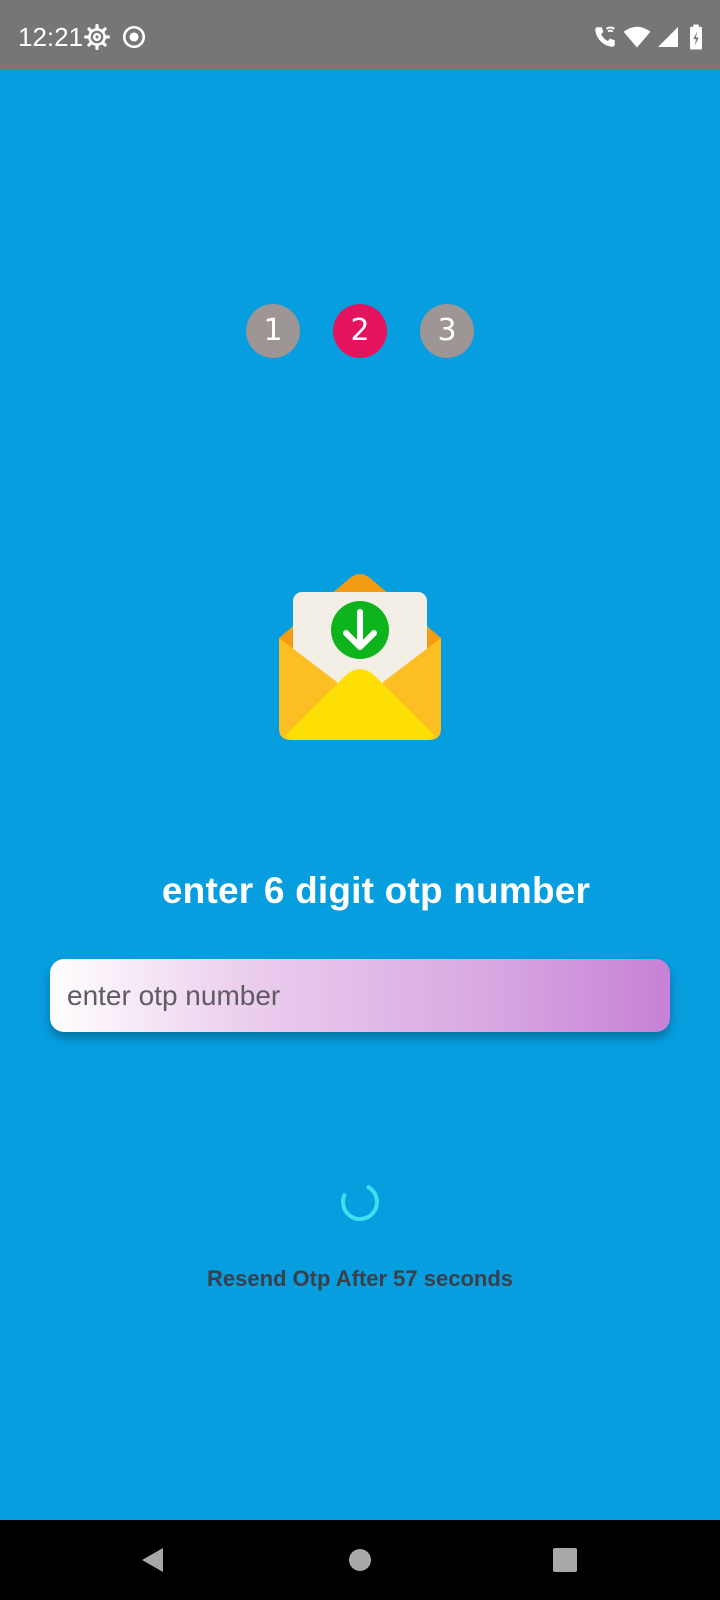  What do you see at coordinates (152, 1560) in the screenshot?
I see `back-icon` at bounding box center [152, 1560].